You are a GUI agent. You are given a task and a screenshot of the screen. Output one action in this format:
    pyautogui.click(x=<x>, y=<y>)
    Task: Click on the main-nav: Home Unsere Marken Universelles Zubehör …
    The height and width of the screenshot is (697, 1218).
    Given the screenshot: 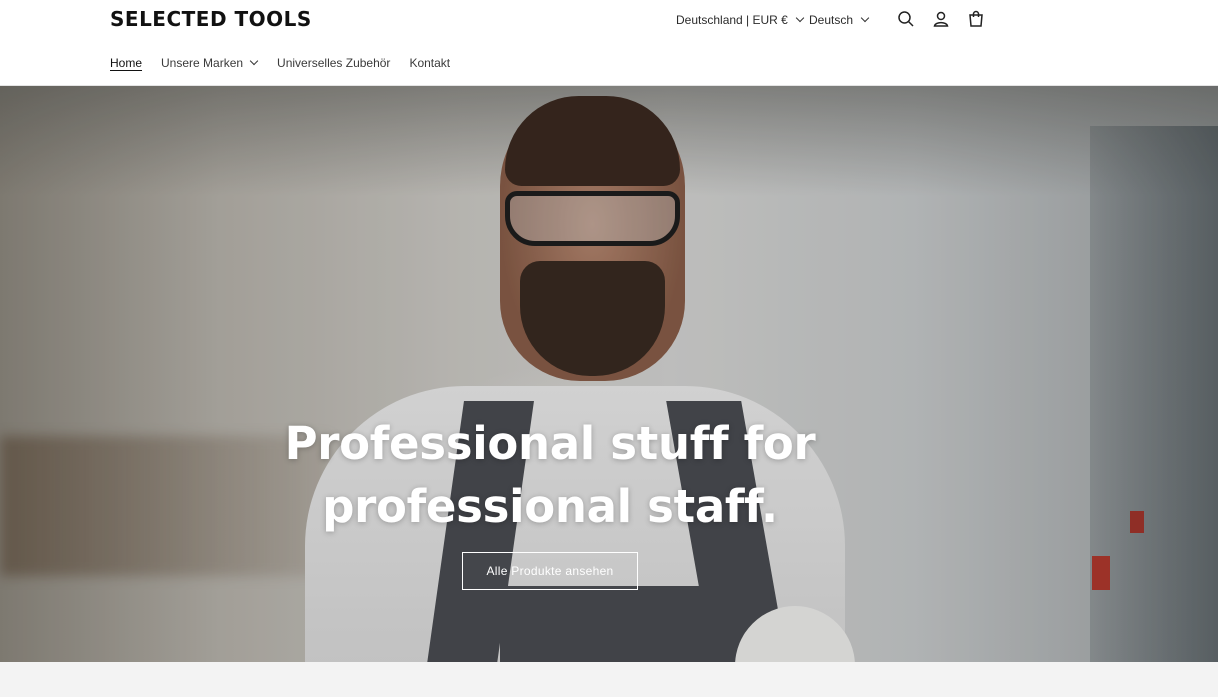 What is the action you would take?
    pyautogui.click(x=289, y=63)
    